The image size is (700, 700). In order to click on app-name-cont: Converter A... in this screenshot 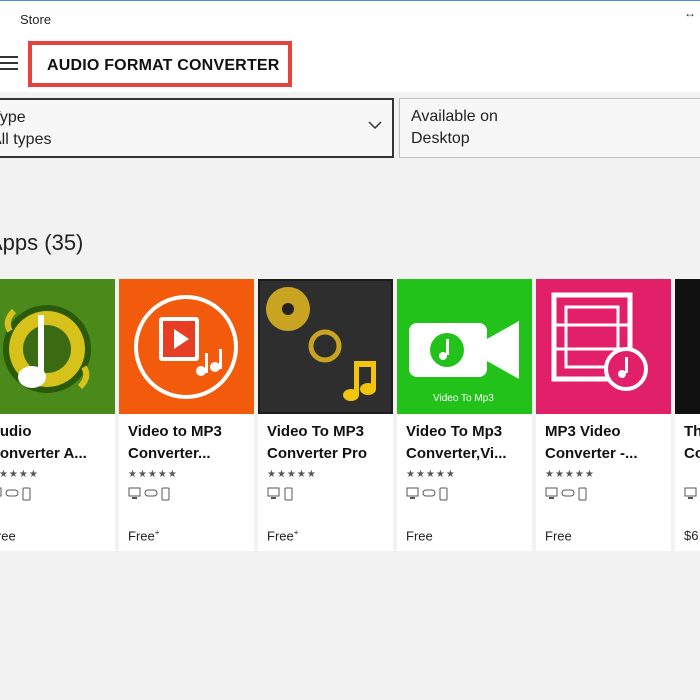, I will do `click(43, 453)`.